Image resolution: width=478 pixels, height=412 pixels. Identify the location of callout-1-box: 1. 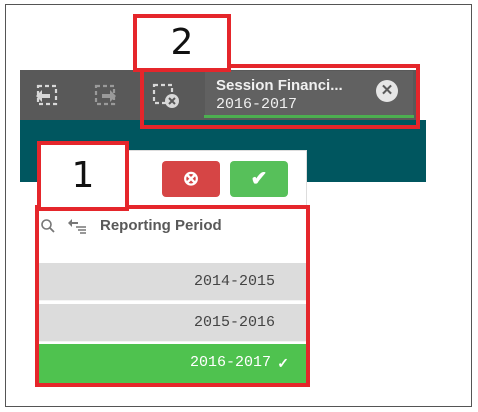
(83, 176).